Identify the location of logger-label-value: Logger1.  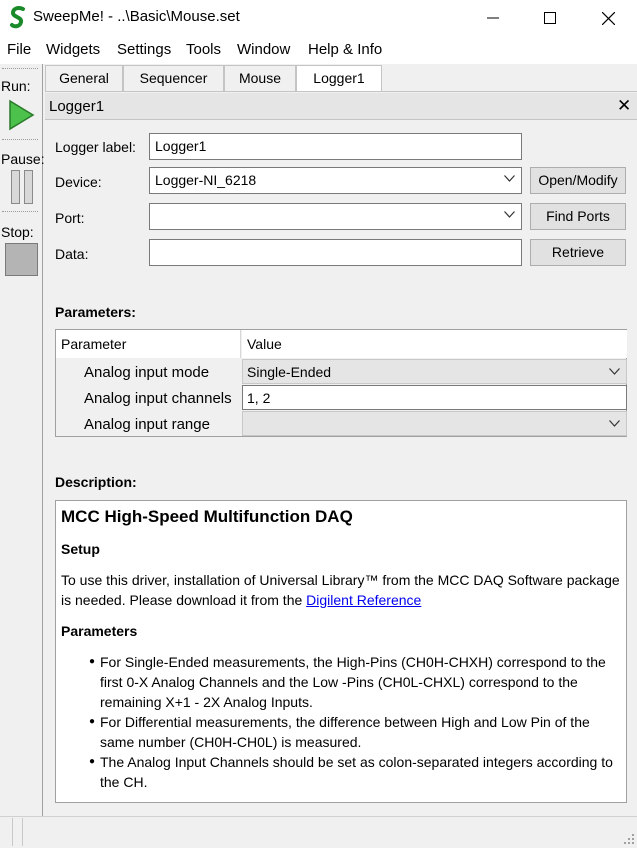
(181, 146).